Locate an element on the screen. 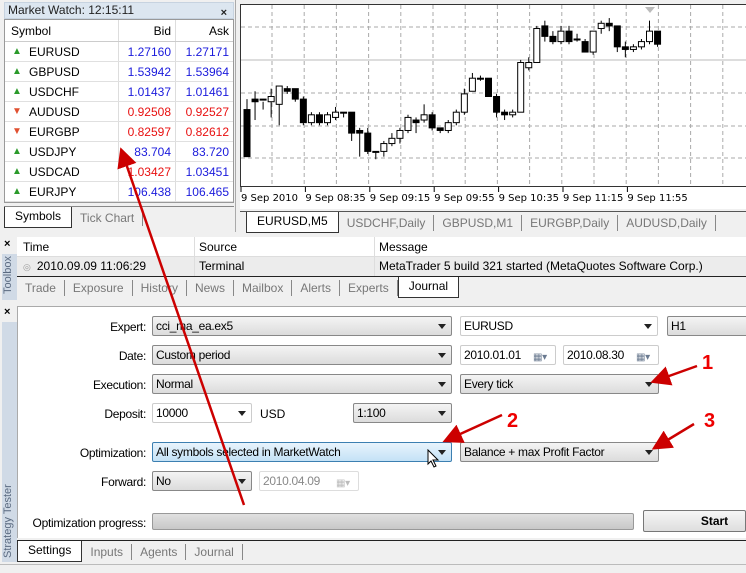  leverage-select: 1:100 is located at coordinates (402, 413).